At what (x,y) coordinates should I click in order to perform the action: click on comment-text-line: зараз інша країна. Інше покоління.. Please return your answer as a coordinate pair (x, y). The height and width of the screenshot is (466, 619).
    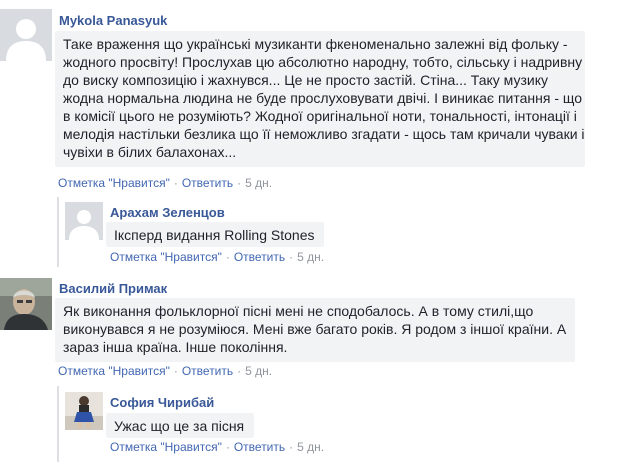
    Looking at the image, I should click on (175, 347).